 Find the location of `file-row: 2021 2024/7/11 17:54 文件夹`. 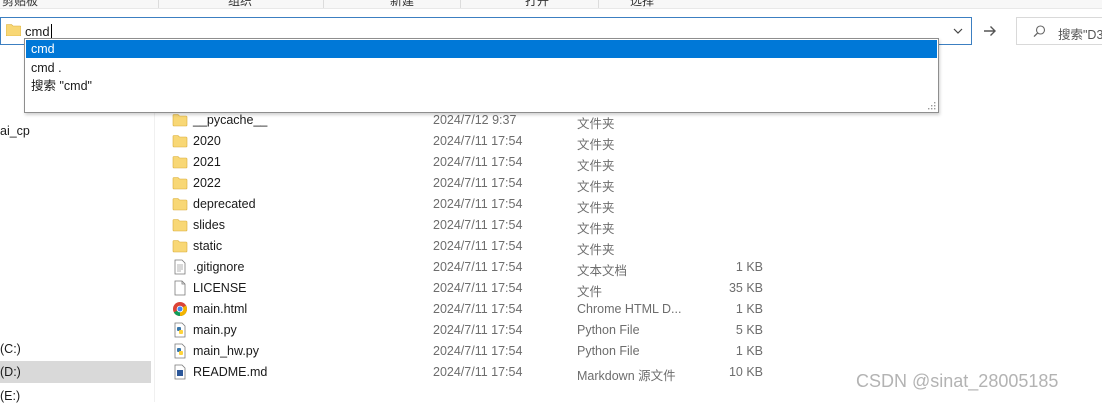

file-row: 2021 2024/7/11 17:54 文件夹 is located at coordinates (478, 162).